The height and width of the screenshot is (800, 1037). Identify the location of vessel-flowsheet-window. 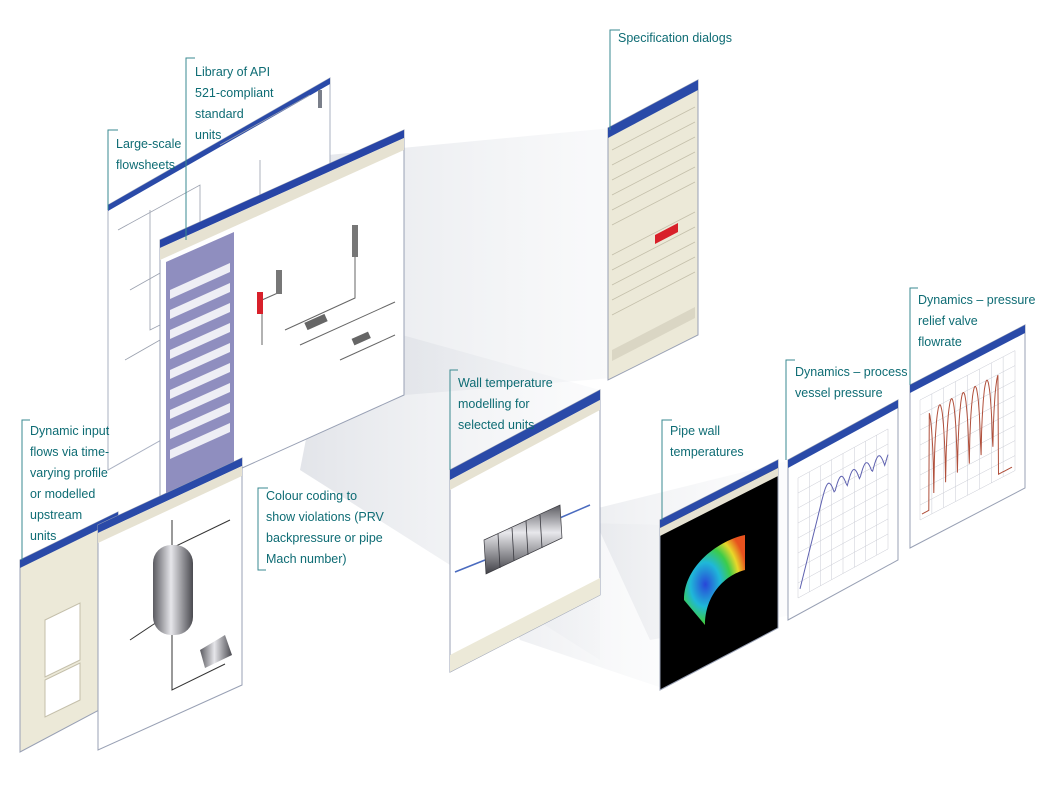
(170, 604).